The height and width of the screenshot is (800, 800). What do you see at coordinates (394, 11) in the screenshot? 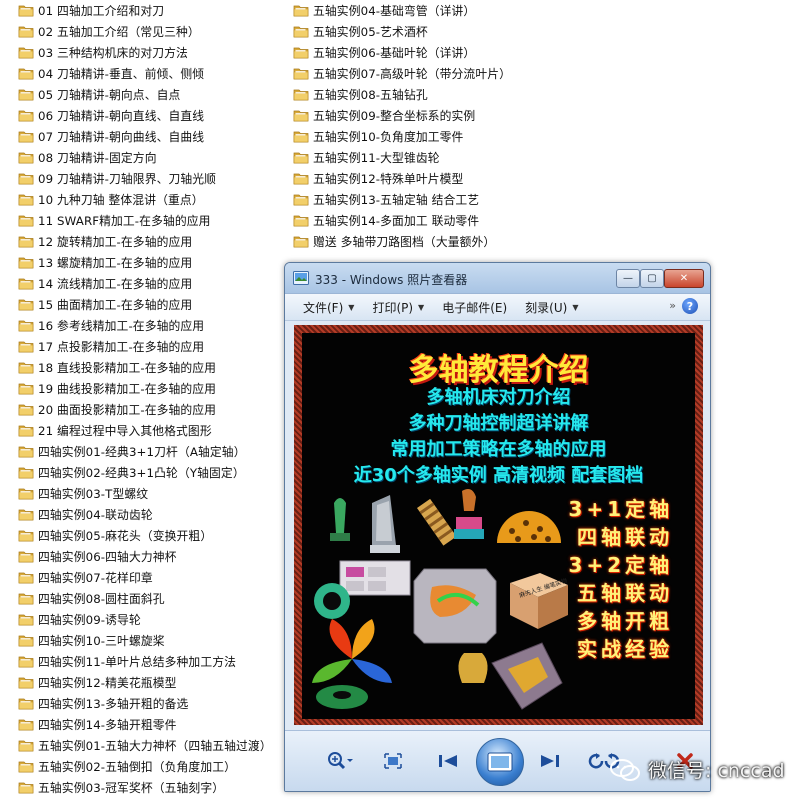
I see `folder-label: 五轴实例04-基础弯管（详讲）` at bounding box center [394, 11].